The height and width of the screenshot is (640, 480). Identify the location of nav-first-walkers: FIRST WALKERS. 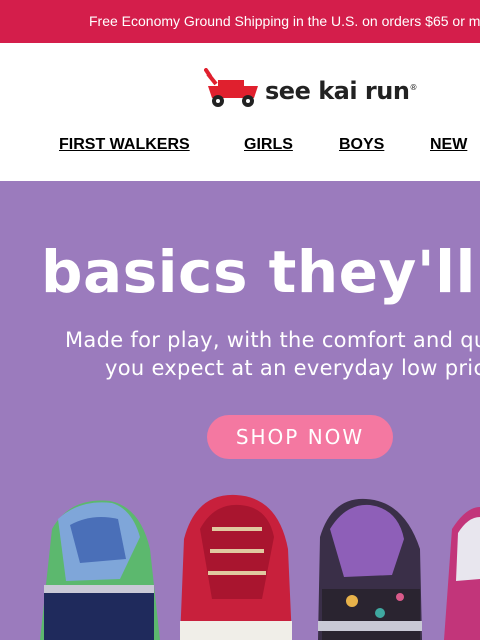
(124, 145).